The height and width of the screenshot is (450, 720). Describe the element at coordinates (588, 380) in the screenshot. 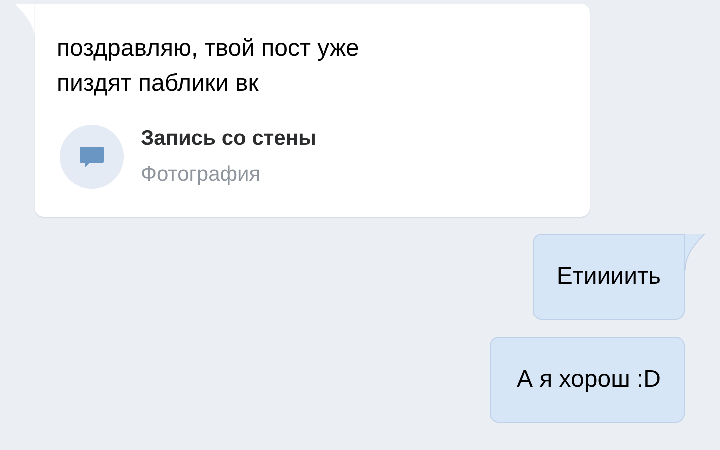

I see `message-text: А я хорош :D` at that location.